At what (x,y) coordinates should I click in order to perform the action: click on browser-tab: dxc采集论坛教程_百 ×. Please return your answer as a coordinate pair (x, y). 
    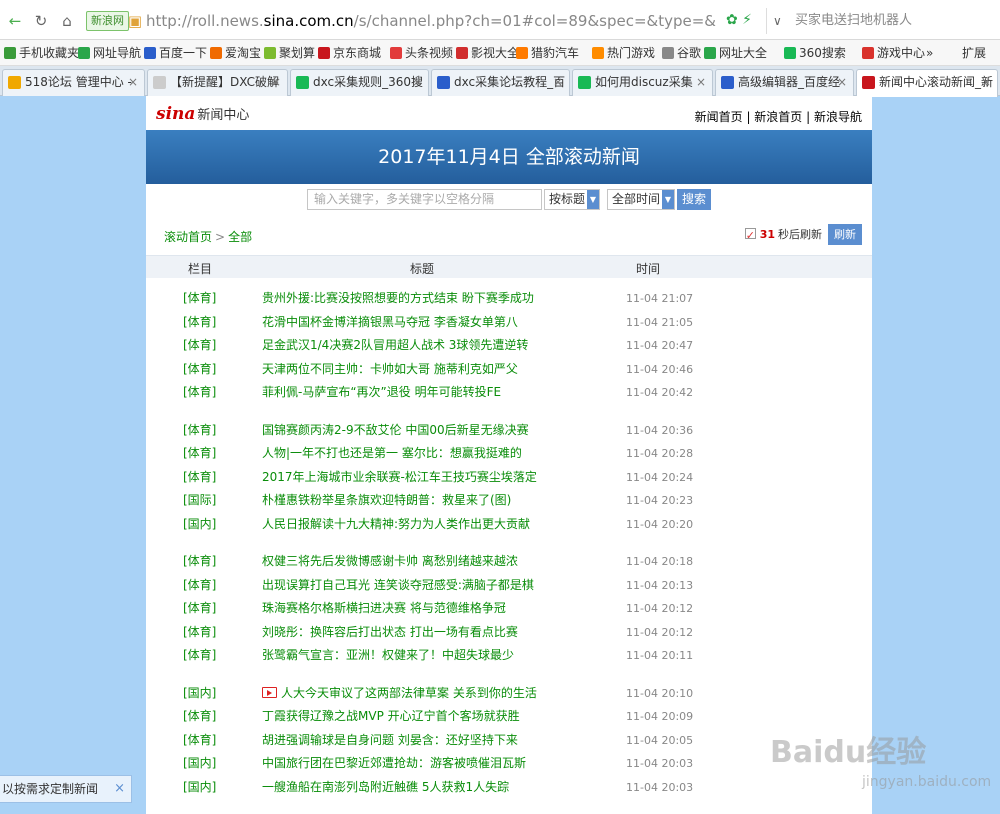
    Looking at the image, I should click on (500, 82).